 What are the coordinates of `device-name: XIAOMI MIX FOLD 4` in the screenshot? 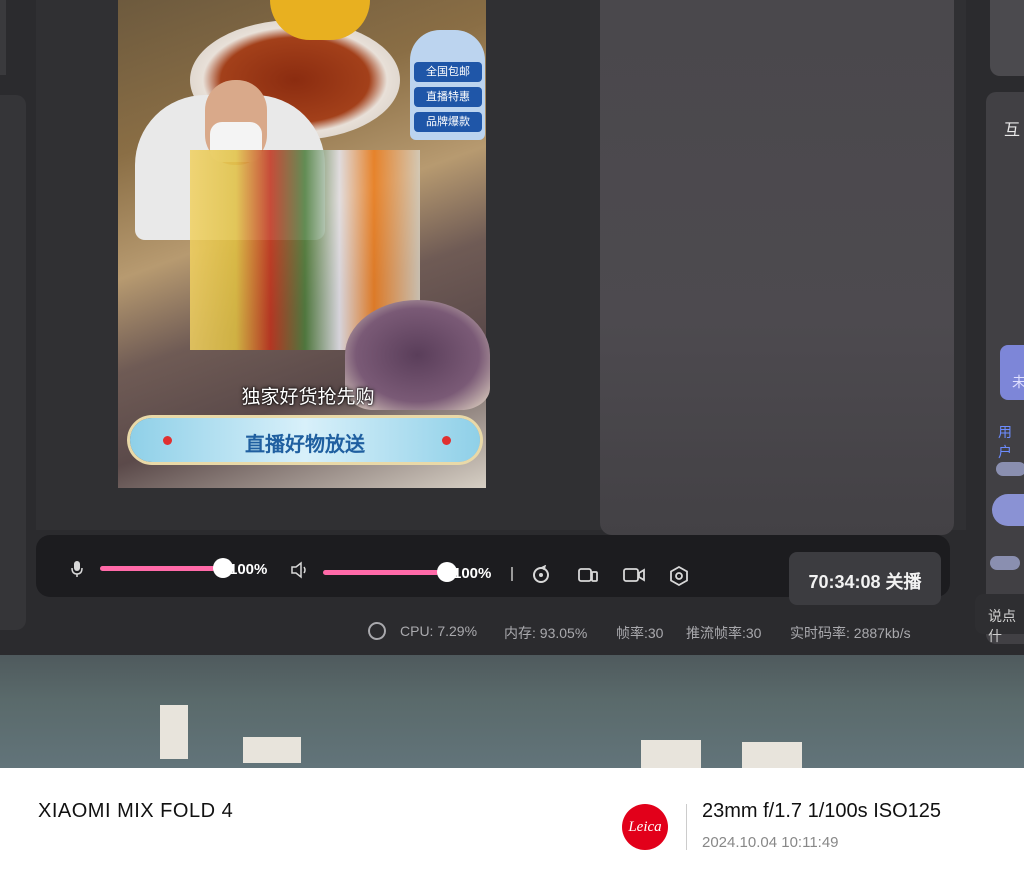 It's located at (136, 811).